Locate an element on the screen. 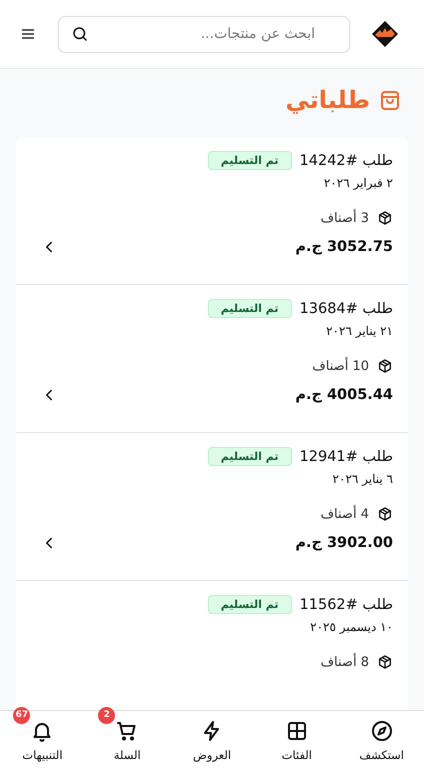  logo-icon is located at coordinates (385, 34).